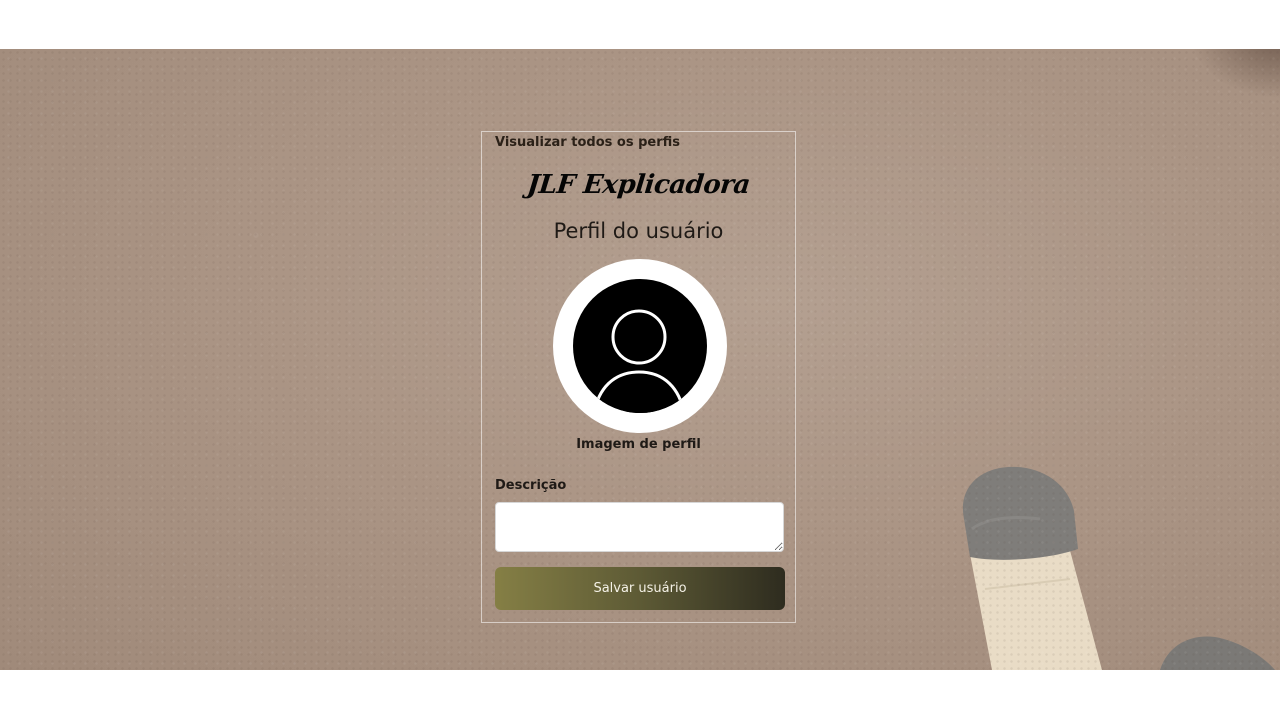  I want to click on top-white-band, so click(640, 24).